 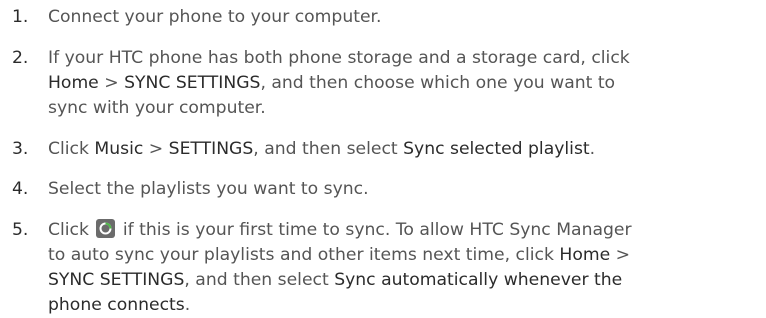 I want to click on ui-term-sync-automatically: Sync automatically whenever the, so click(x=478, y=280).